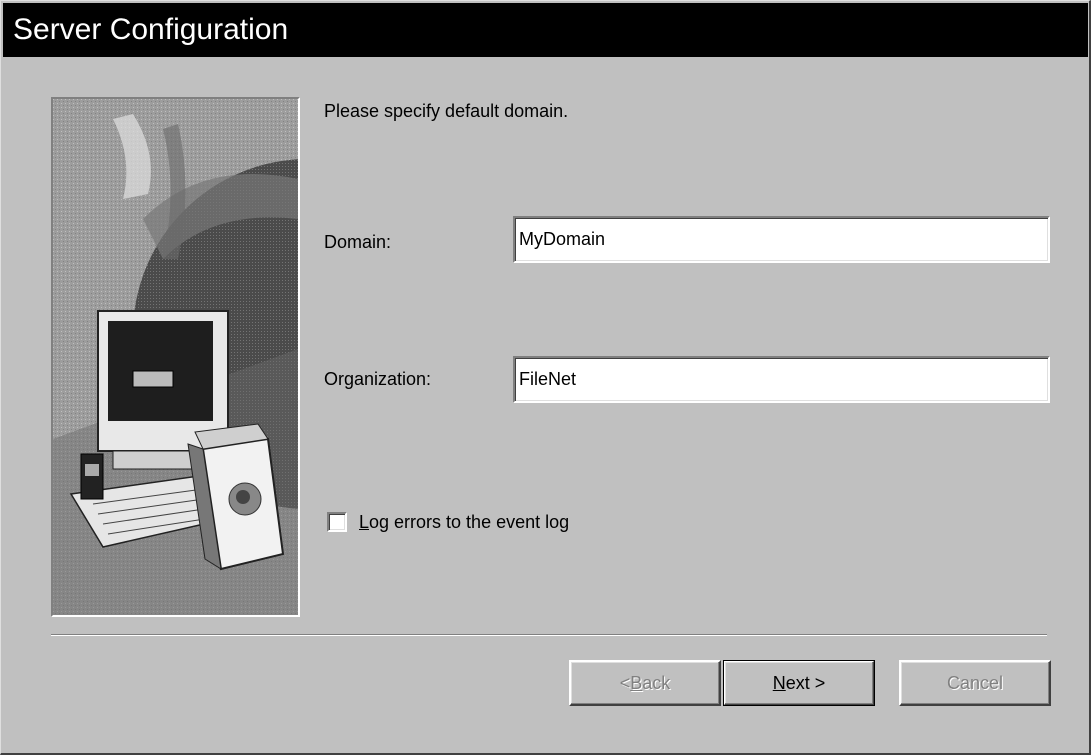 Image resolution: width=1091 pixels, height=755 pixels. Describe the element at coordinates (464, 522) in the screenshot. I see `log-errors-label: Log errors to the event log` at that location.